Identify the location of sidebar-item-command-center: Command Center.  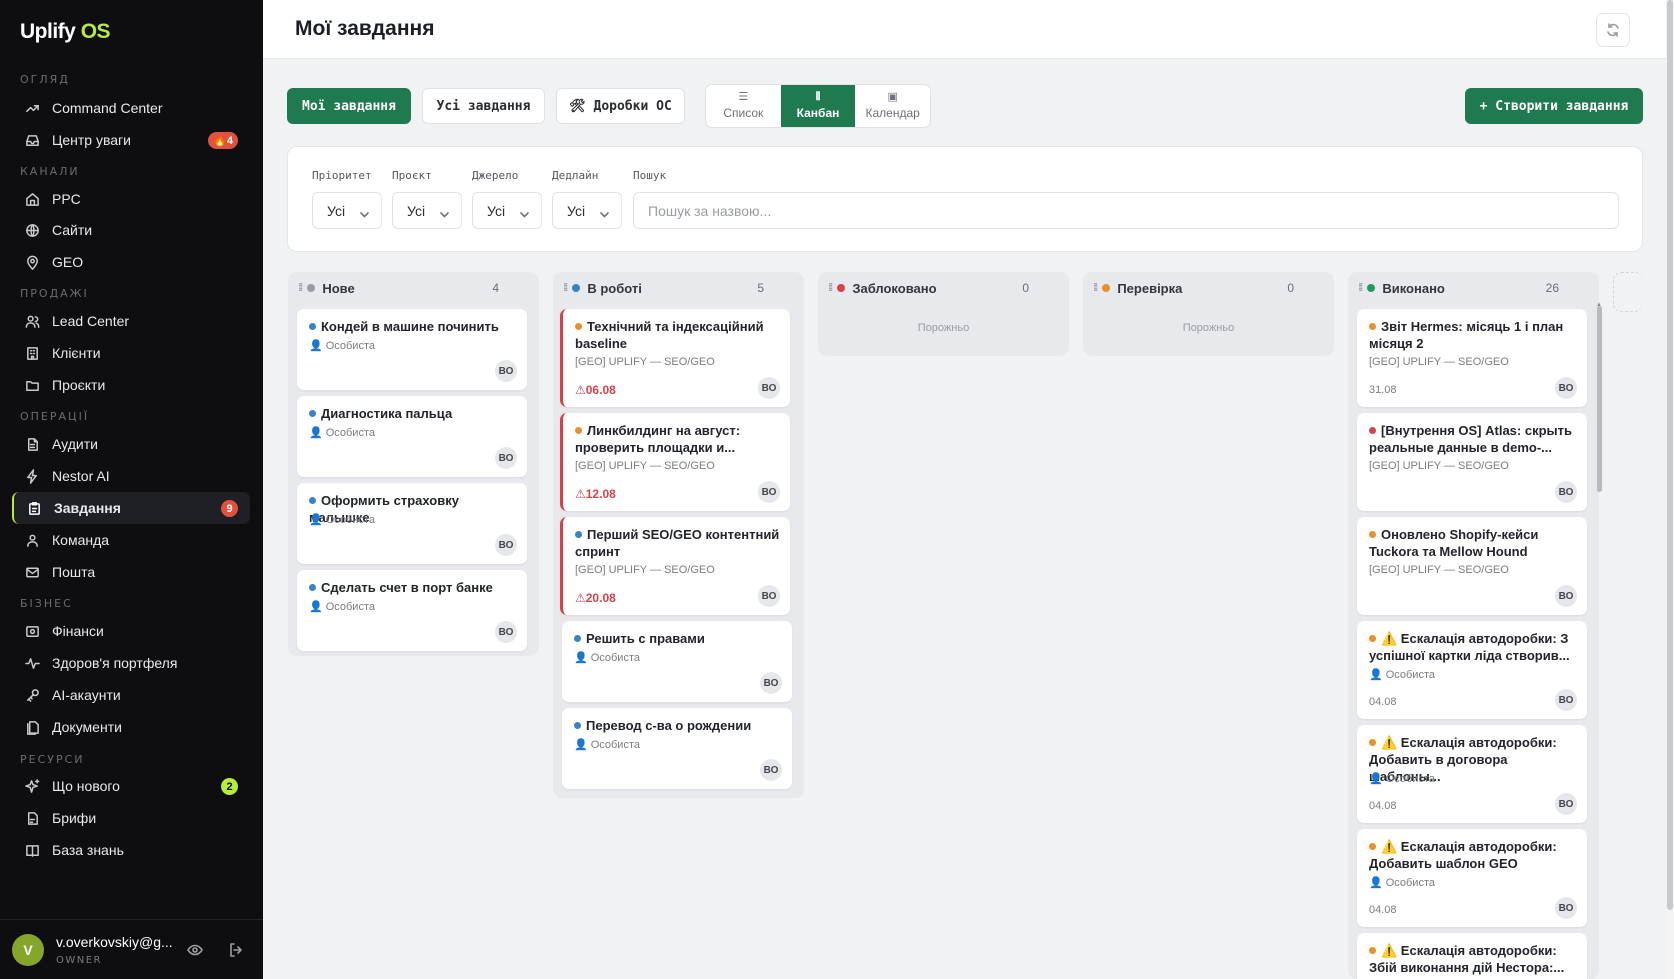
(131, 108).